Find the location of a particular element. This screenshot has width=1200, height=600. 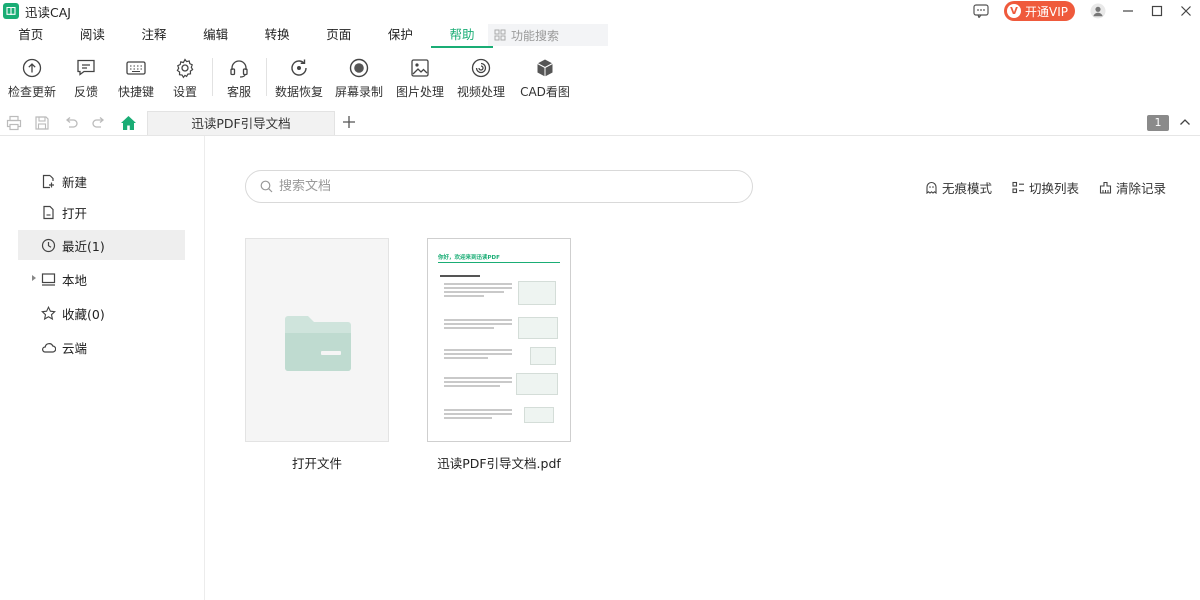

open-file-label: 打开文件 is located at coordinates (316, 463).